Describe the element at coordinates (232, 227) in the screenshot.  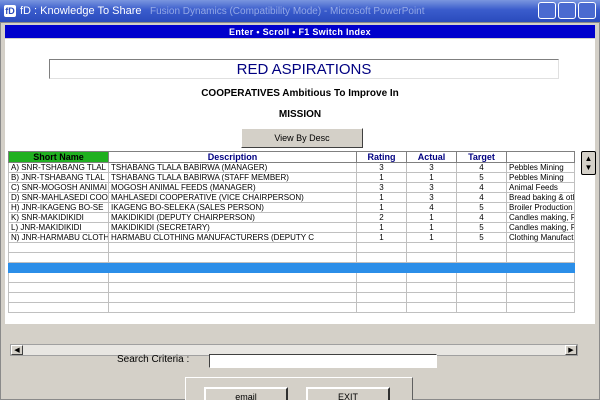
I see `description-cell: MAKIDIKIDI (SECRETARY)` at that location.